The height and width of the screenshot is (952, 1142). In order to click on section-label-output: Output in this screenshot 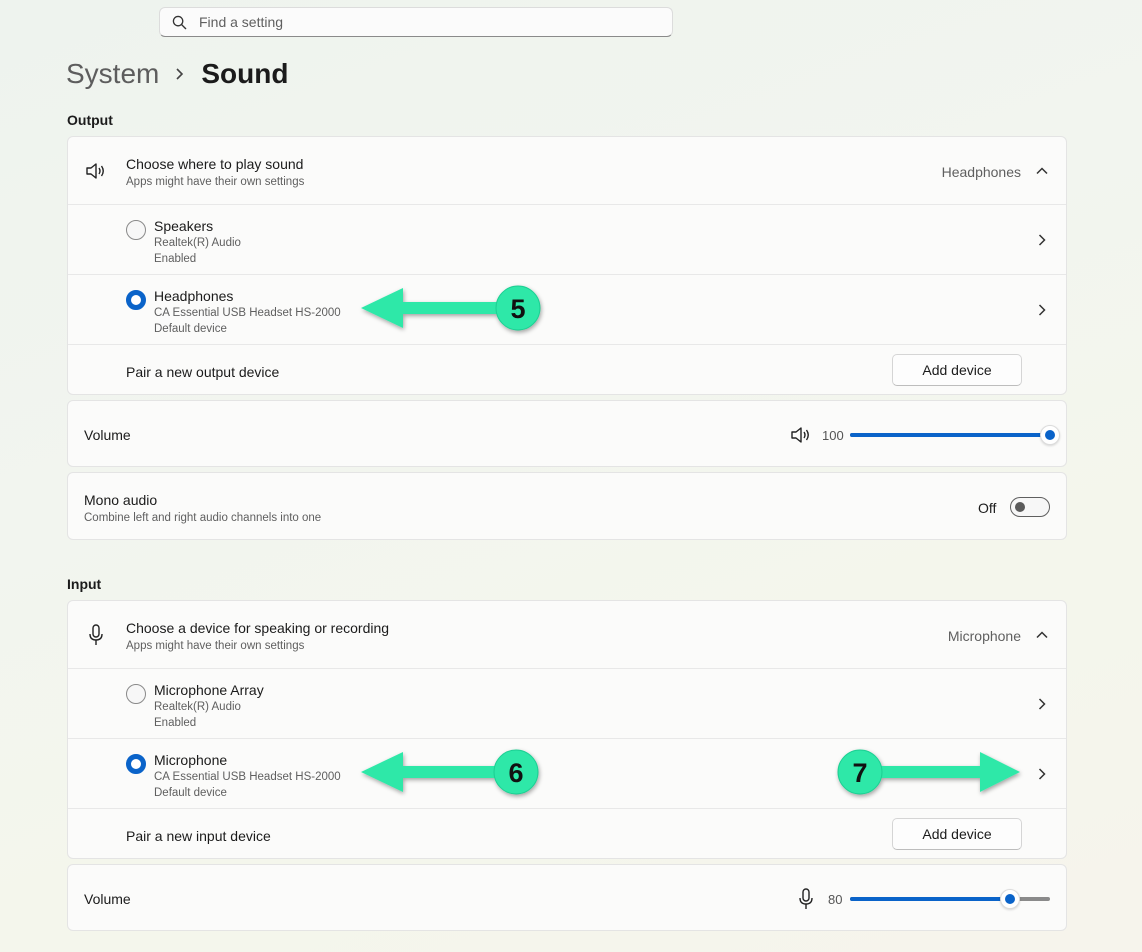, I will do `click(90, 120)`.